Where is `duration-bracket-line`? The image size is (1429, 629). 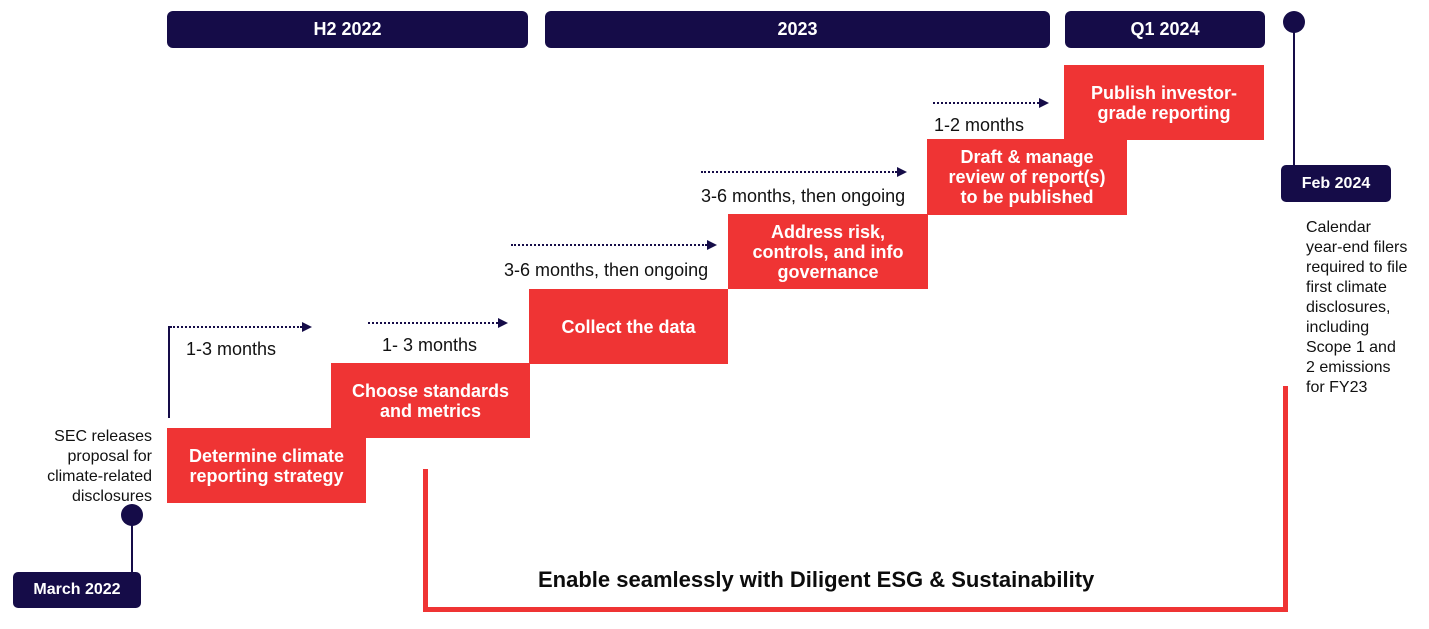
duration-bracket-line is located at coordinates (169, 372).